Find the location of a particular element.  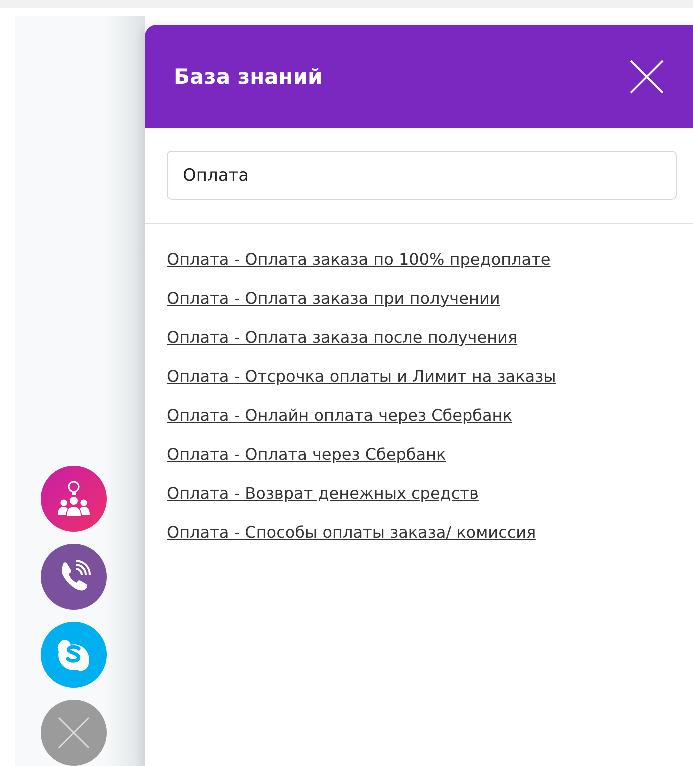

result-link: Оплата - Оплата заказа по 100% предоплате is located at coordinates (359, 259).